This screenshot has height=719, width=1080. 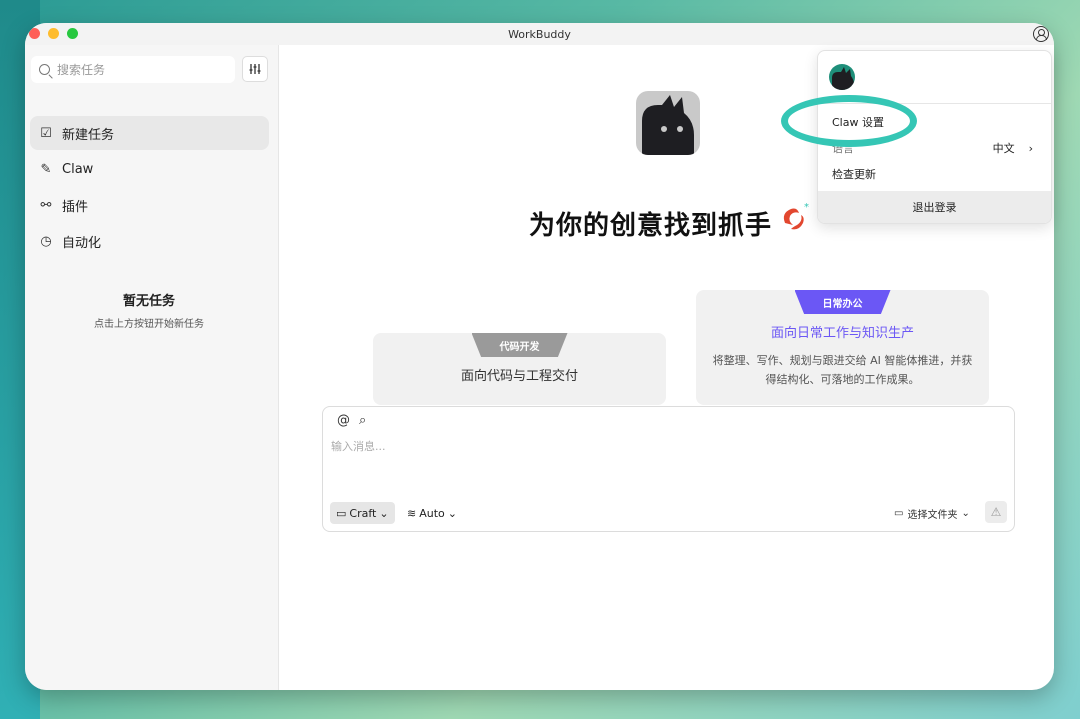 What do you see at coordinates (149, 133) in the screenshot?
I see `sidebar-item-new-task: ☑ 新建任务` at bounding box center [149, 133].